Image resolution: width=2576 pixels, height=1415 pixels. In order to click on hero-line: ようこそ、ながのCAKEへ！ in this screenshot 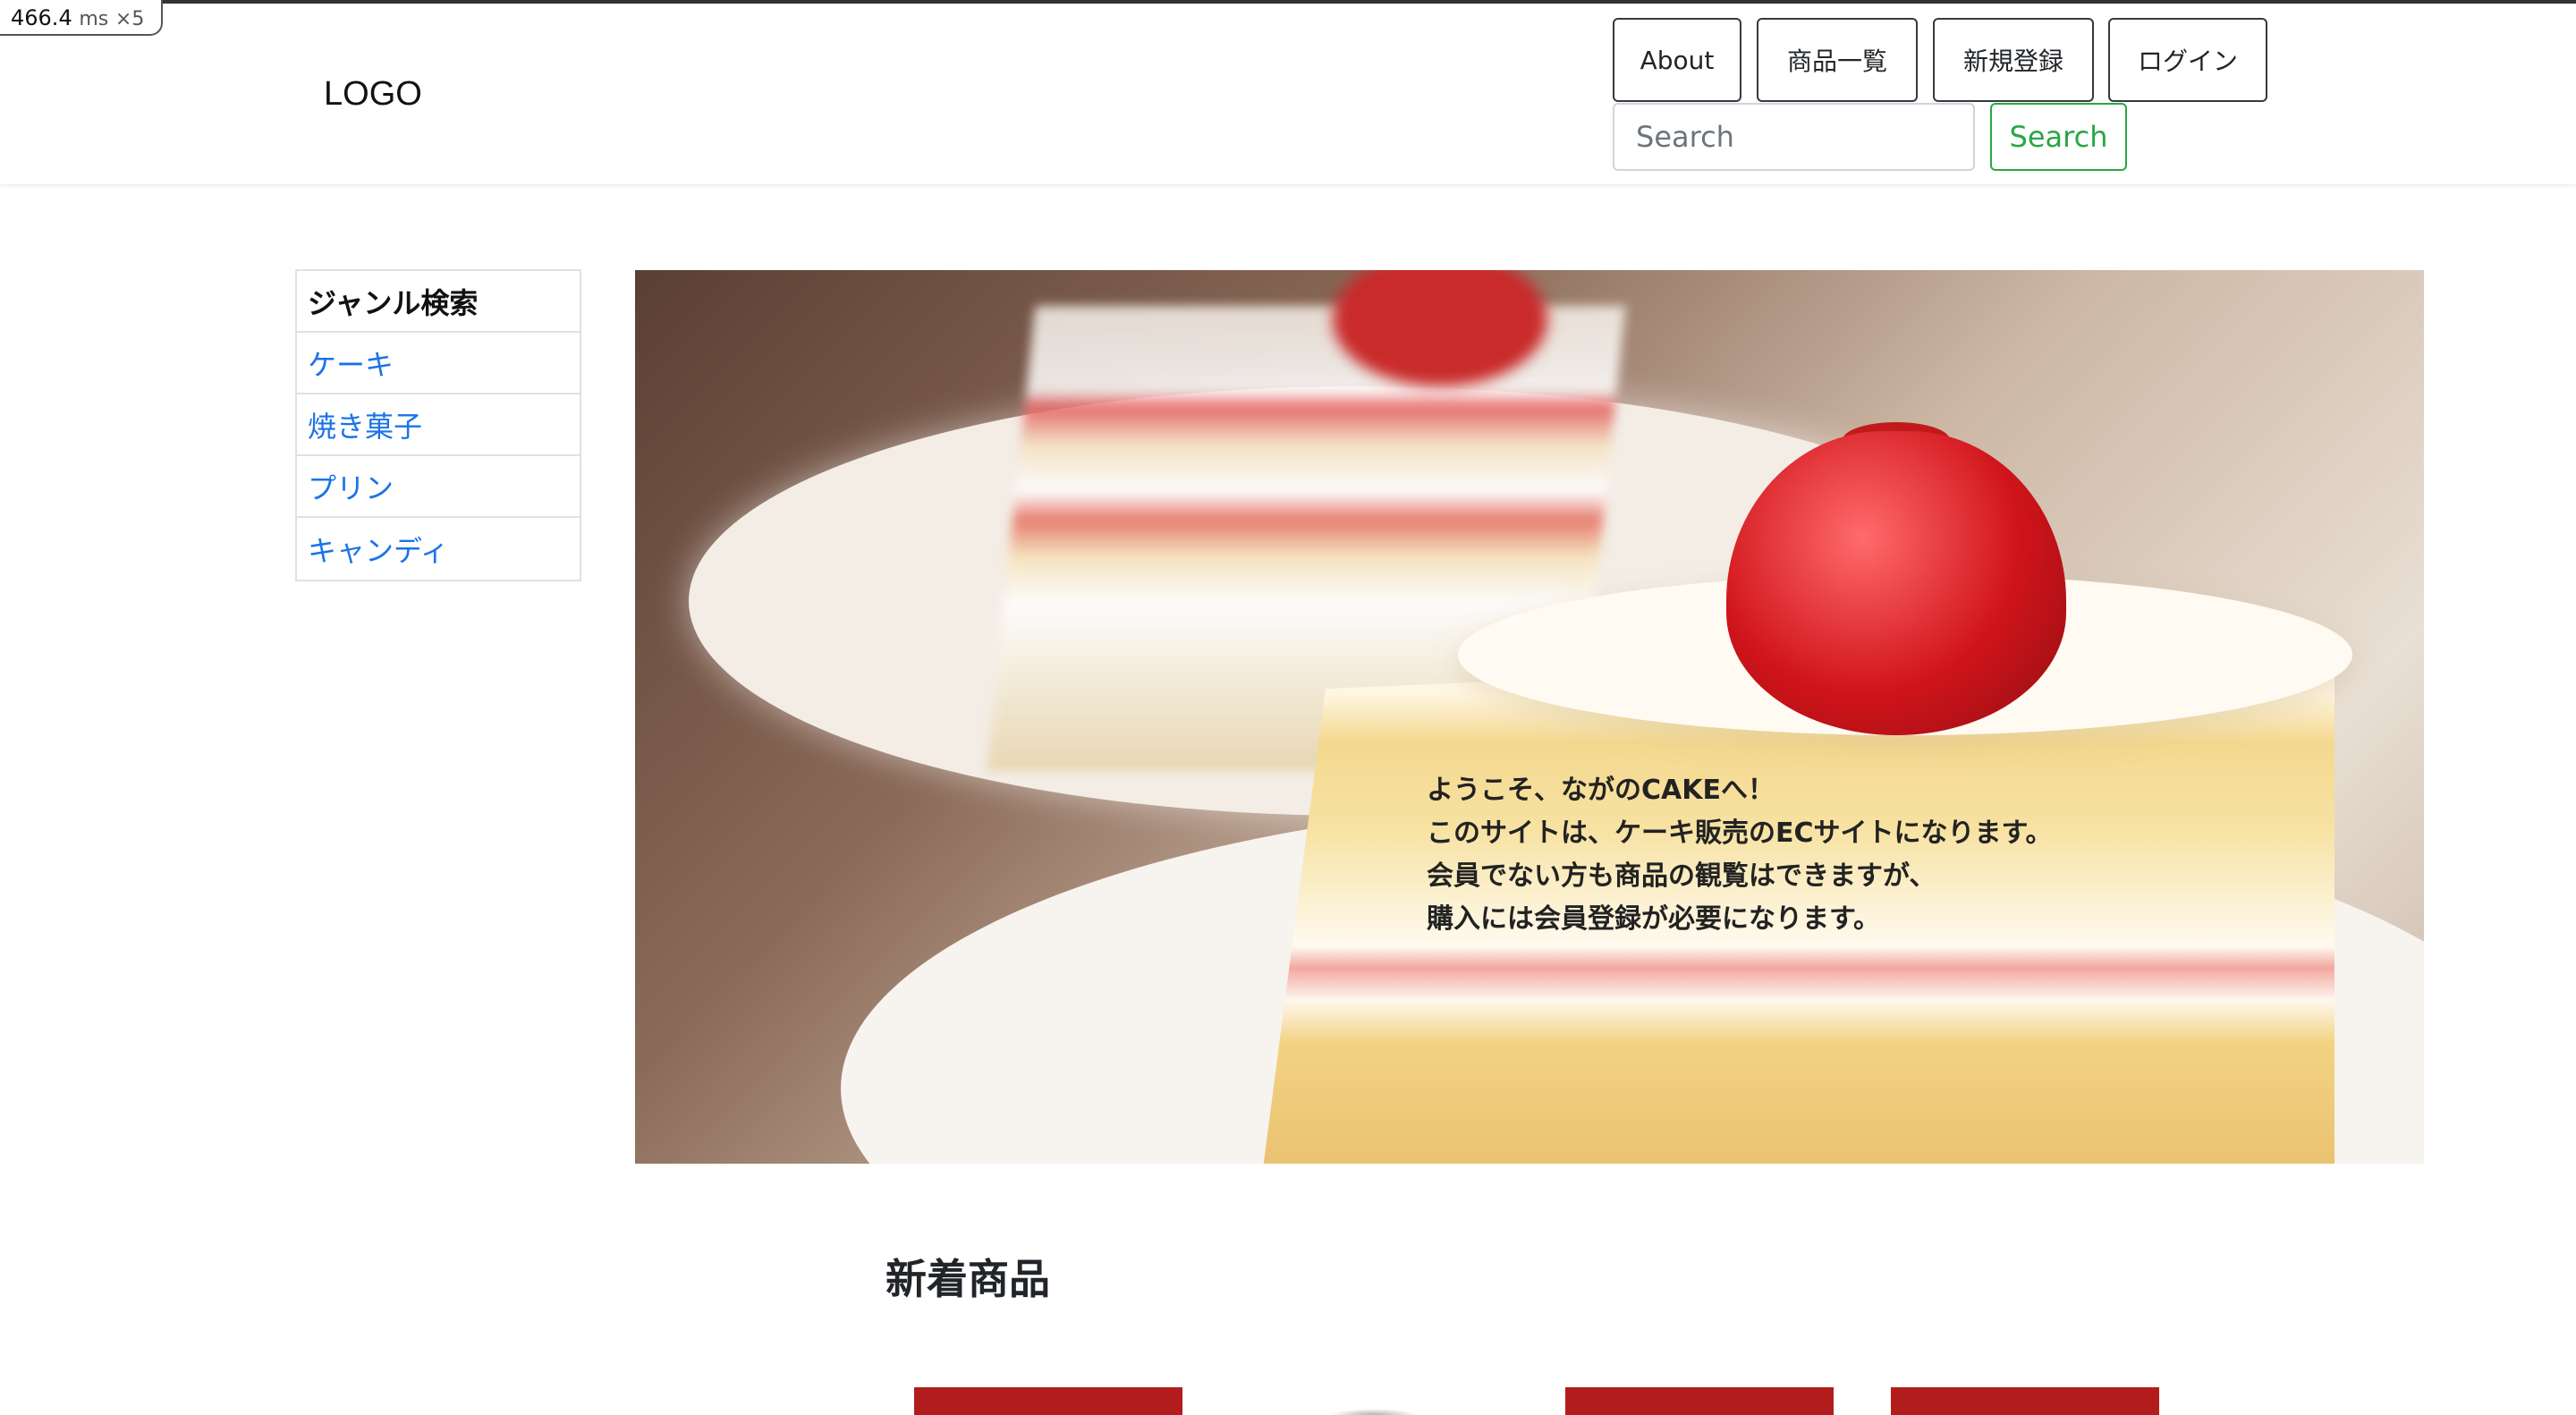, I will do `click(1601, 791)`.